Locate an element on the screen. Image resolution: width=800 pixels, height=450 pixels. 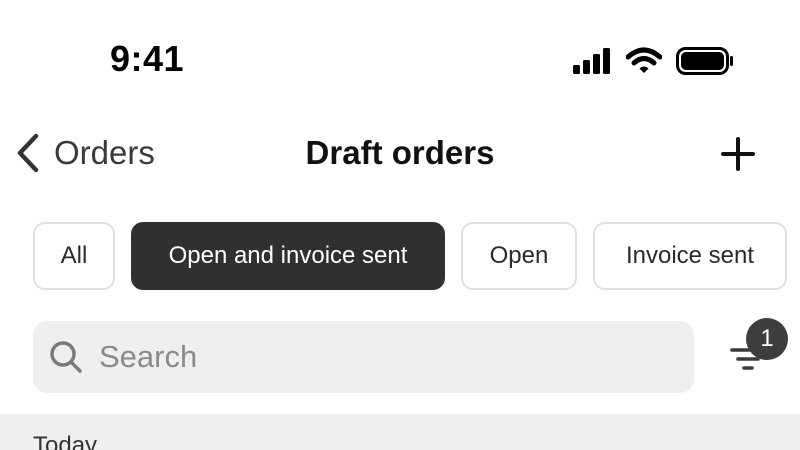
status-icons is located at coordinates (653, 61).